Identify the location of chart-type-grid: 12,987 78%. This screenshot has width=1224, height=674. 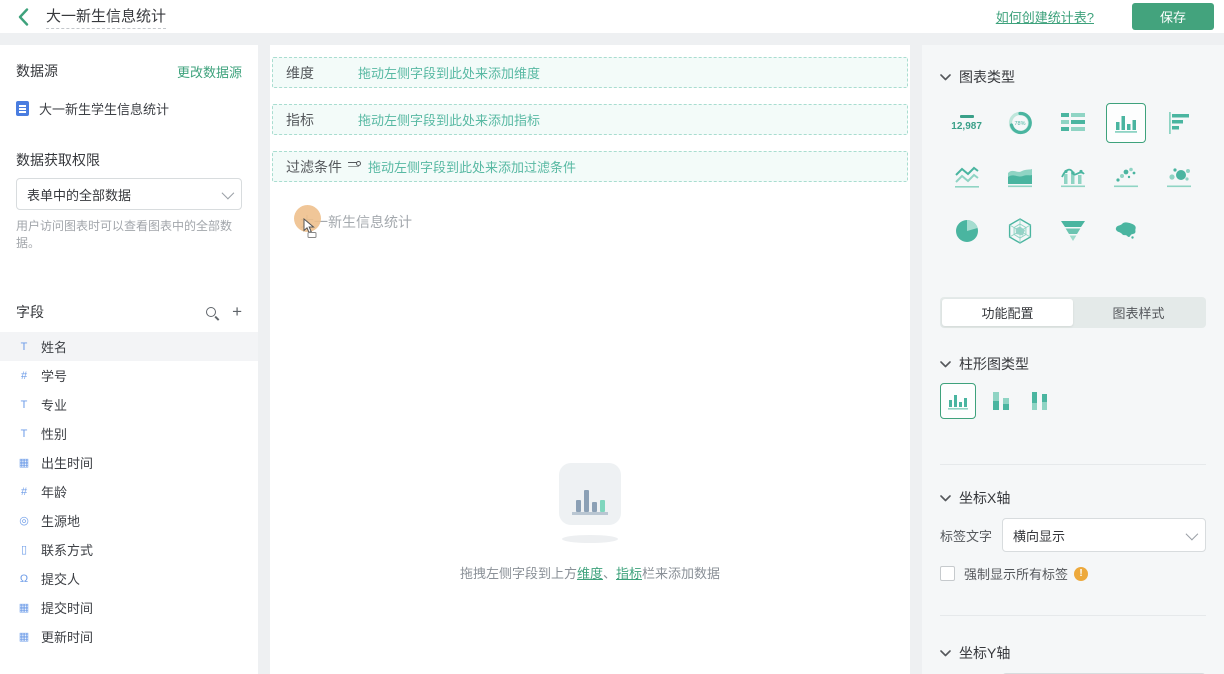
(1073, 177).